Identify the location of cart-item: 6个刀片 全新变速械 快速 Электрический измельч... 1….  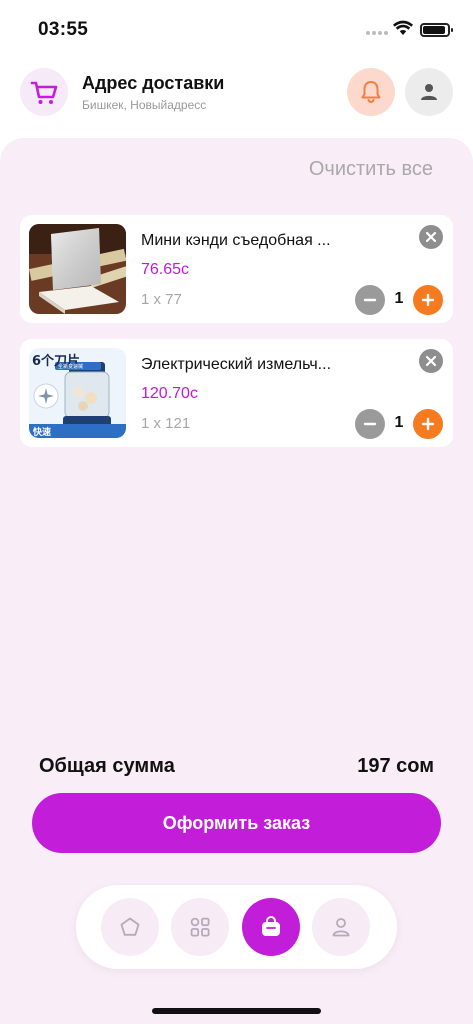
(236, 393).